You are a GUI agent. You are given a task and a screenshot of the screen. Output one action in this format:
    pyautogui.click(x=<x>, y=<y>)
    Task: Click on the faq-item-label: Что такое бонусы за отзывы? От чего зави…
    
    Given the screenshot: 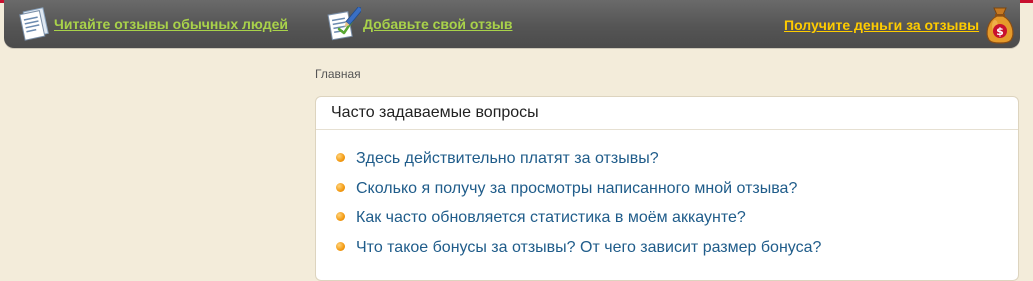 What is the action you would take?
    pyautogui.click(x=589, y=247)
    